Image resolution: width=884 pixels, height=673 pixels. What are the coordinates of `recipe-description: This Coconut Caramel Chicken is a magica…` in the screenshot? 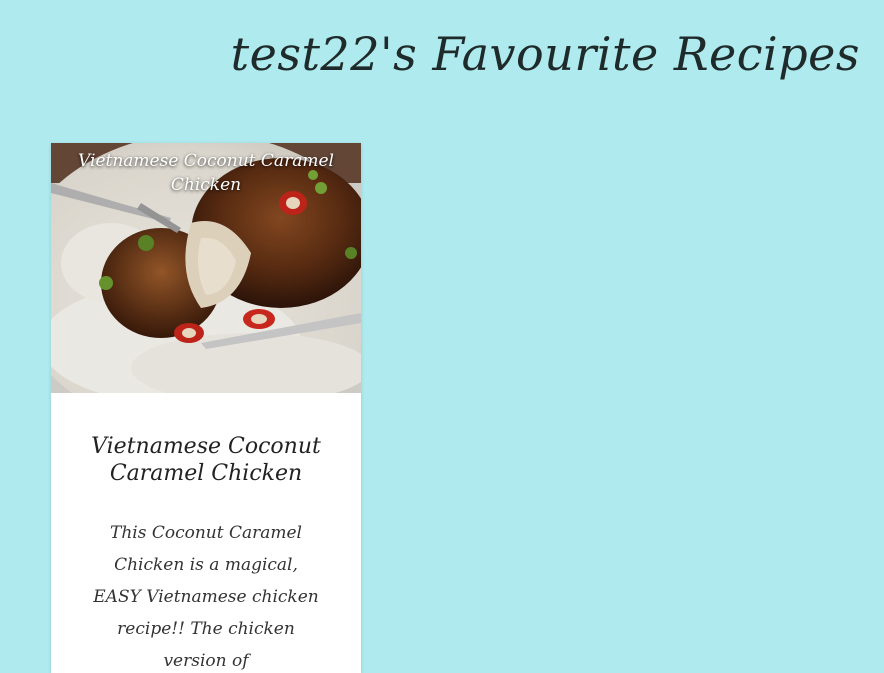 It's located at (206, 597).